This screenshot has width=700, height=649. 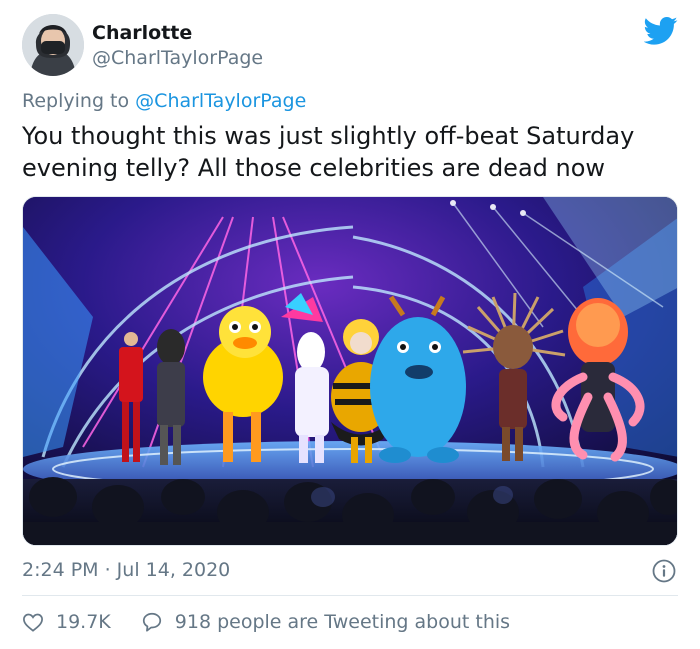 I want to click on author-handle: @CharlTaylorPage, so click(x=177, y=58).